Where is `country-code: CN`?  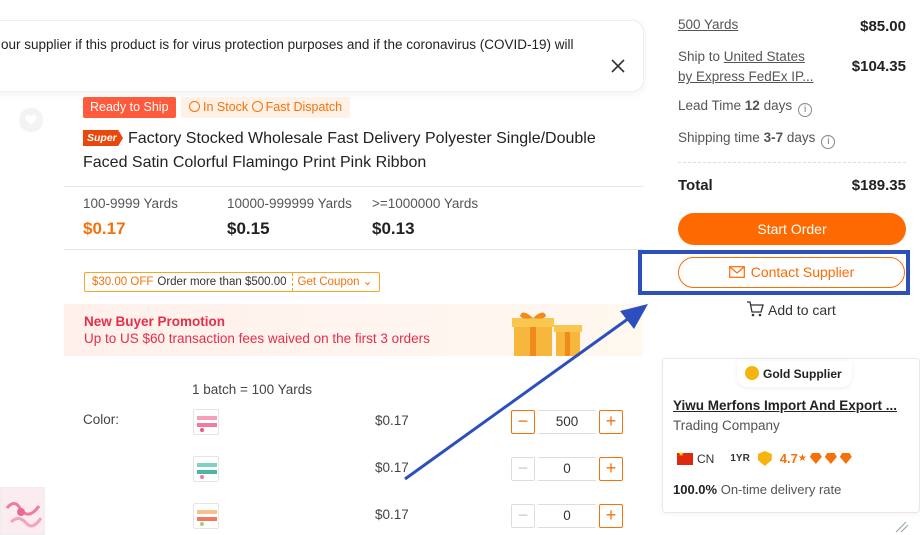 country-code: CN is located at coordinates (706, 458).